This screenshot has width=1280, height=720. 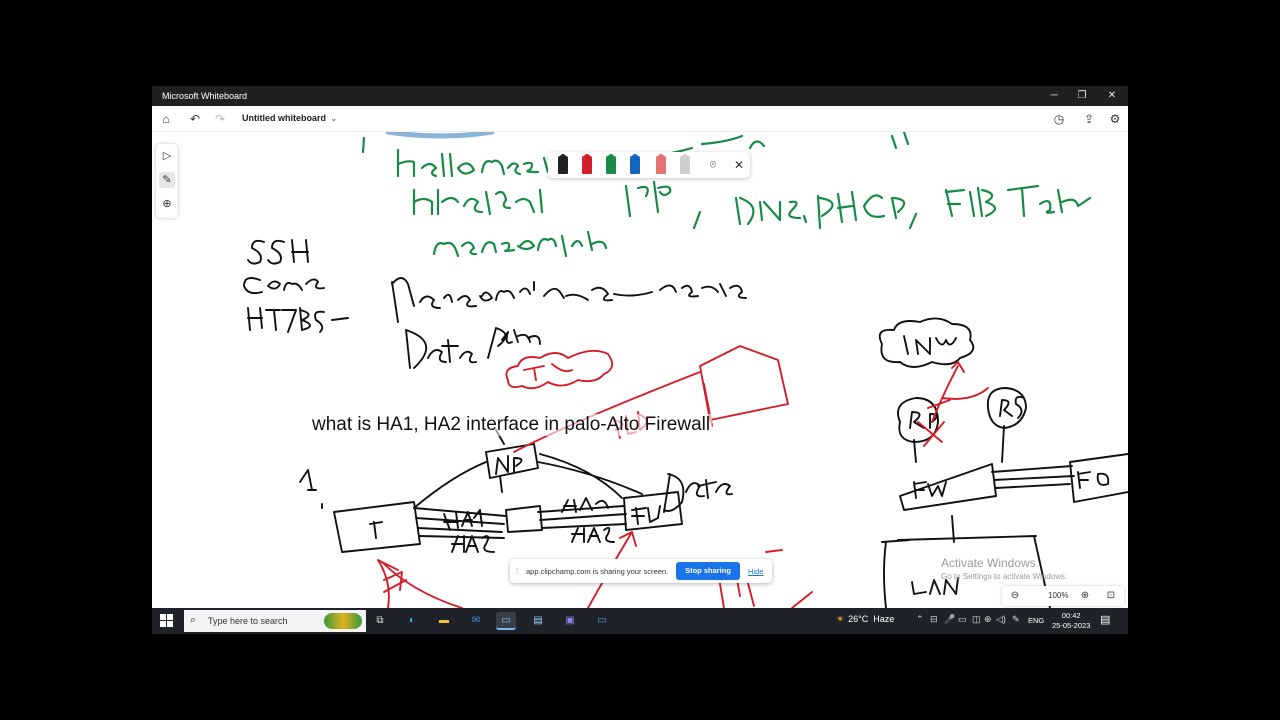 What do you see at coordinates (884, 619) in the screenshot?
I see `weather-condition: Haze` at bounding box center [884, 619].